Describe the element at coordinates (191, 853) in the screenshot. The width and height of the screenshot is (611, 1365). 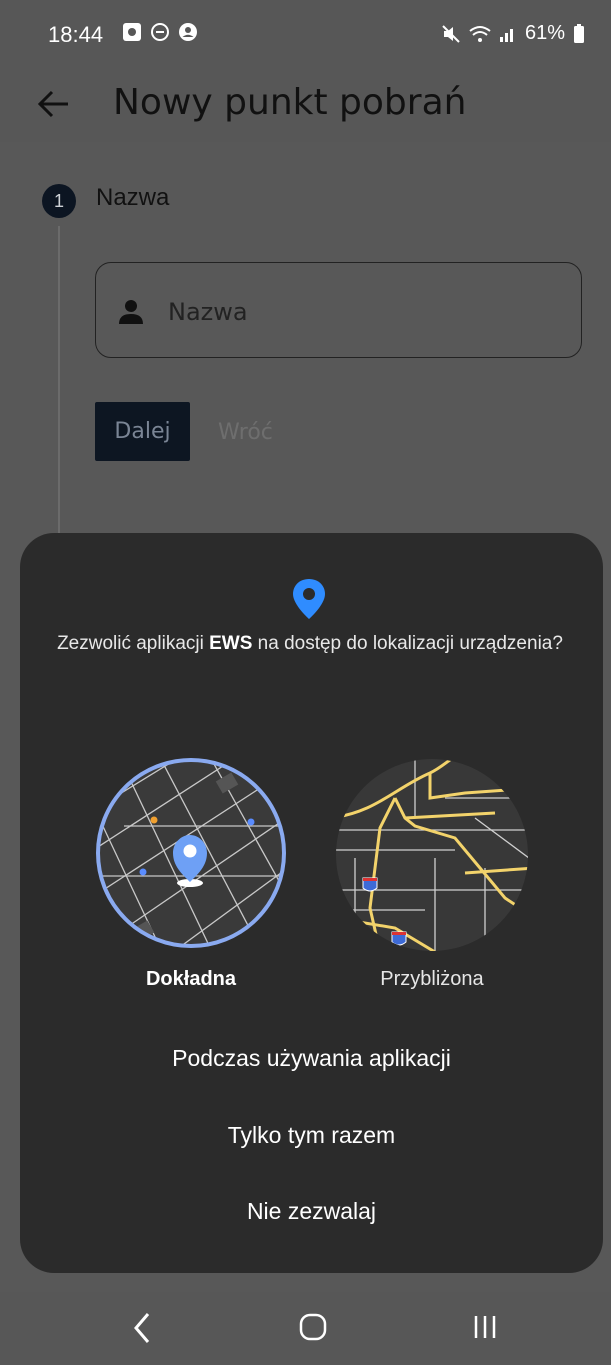
I see `precise-location-map` at that location.